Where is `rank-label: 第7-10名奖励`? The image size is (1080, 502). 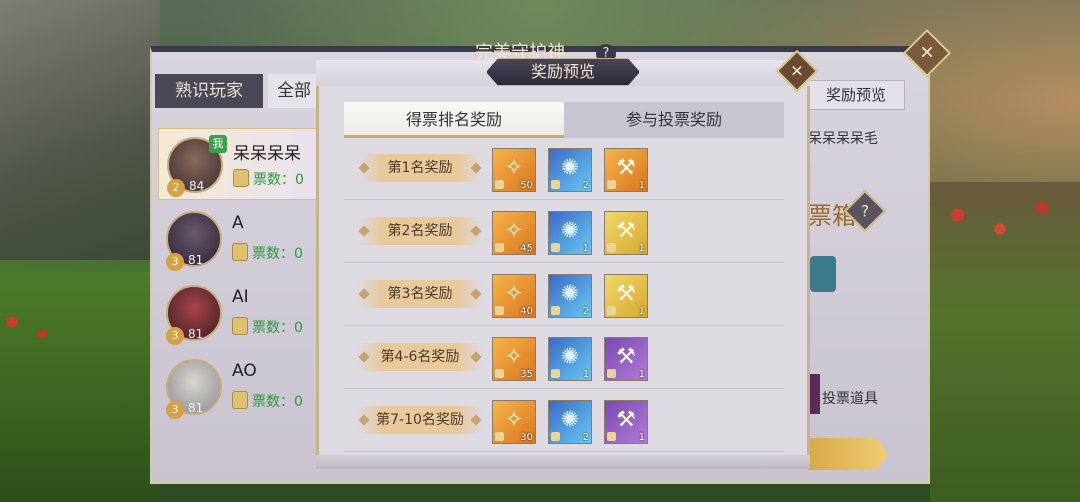 rank-label: 第7-10名奖励 is located at coordinates (420, 420).